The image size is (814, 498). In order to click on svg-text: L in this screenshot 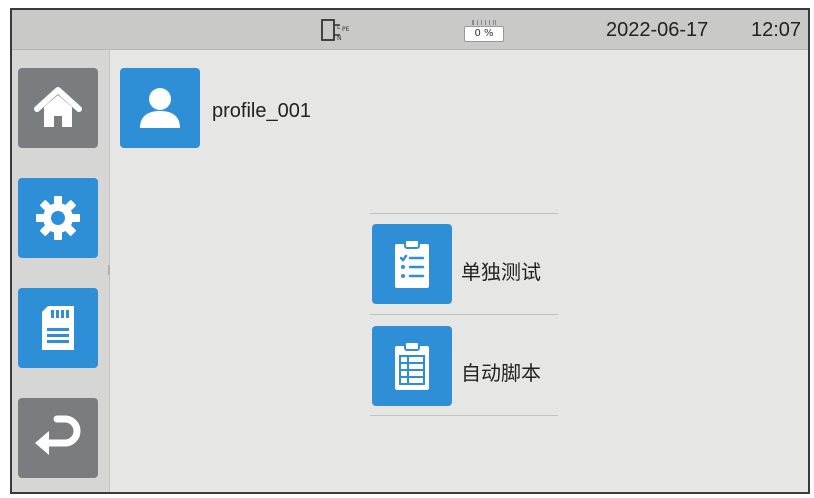, I will do `click(339, 27)`.